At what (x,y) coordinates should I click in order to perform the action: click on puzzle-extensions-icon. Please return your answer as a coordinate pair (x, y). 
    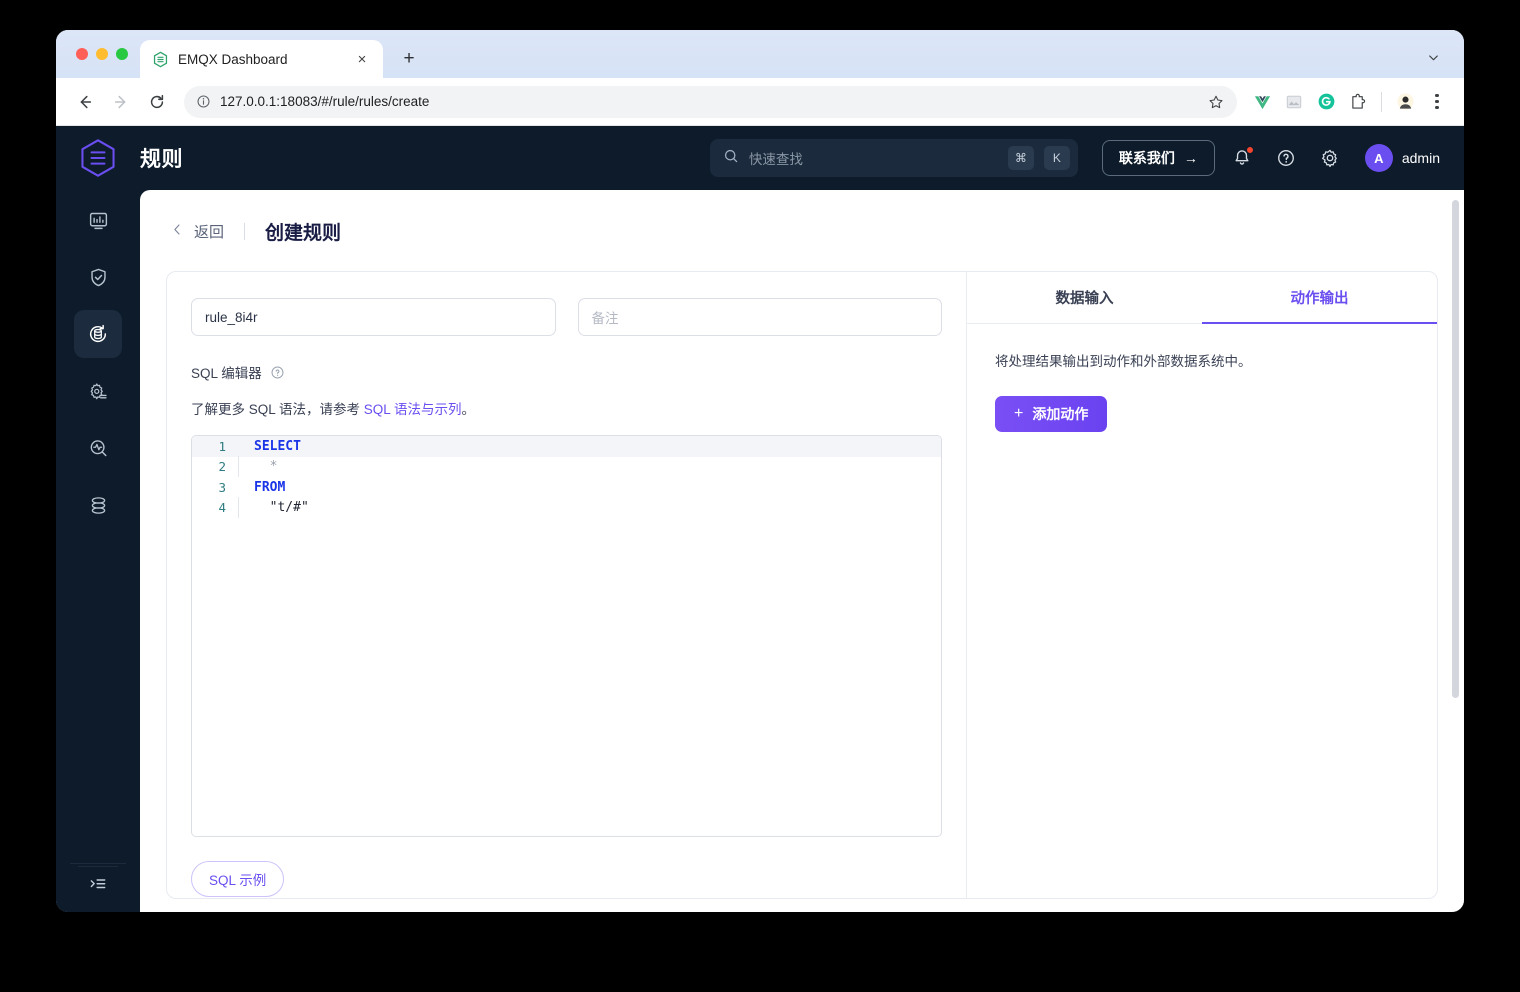
    Looking at the image, I should click on (1358, 102).